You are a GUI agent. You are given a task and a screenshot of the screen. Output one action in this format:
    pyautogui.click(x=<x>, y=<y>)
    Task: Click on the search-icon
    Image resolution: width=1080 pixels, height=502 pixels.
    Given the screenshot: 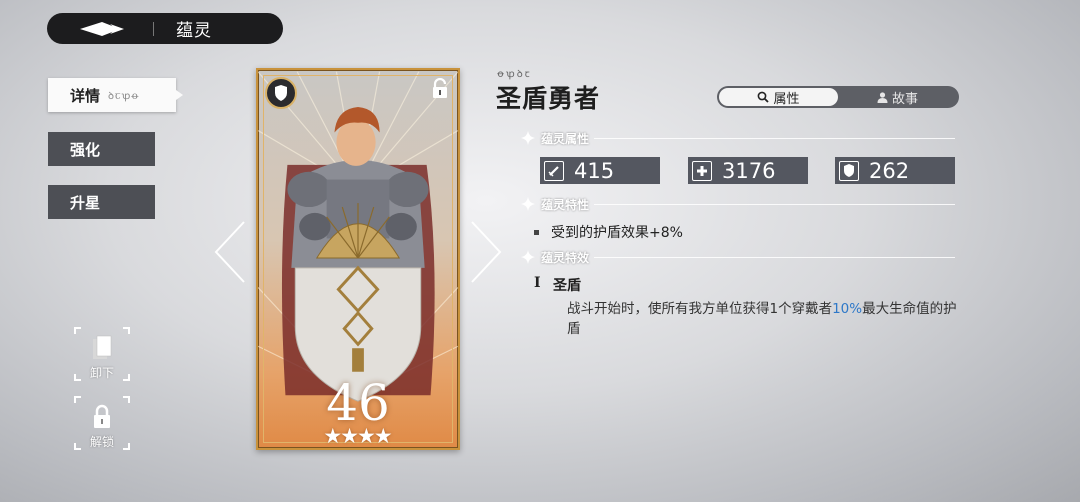 What is the action you would take?
    pyautogui.click(x=764, y=97)
    